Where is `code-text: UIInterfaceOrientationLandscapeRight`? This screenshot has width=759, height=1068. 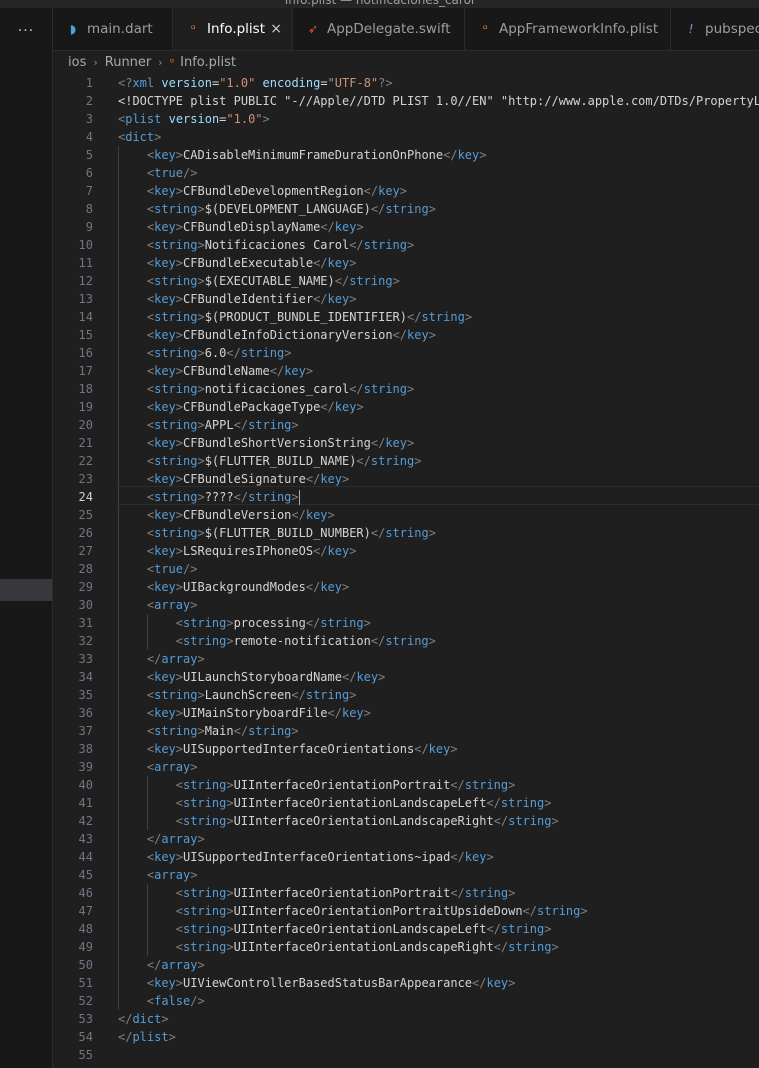 code-text: UIInterfaceOrientationLandscapeRight is located at coordinates (363, 947).